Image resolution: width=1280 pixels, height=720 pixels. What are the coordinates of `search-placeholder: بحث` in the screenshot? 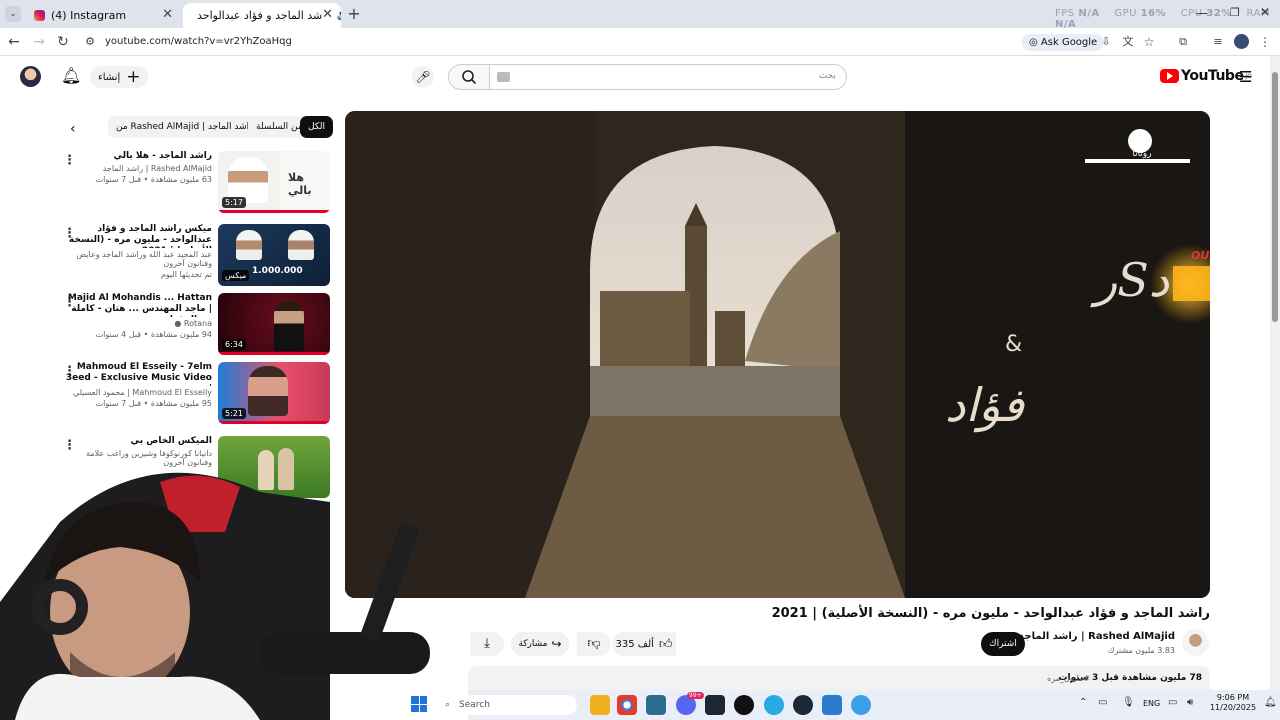 It's located at (827, 76).